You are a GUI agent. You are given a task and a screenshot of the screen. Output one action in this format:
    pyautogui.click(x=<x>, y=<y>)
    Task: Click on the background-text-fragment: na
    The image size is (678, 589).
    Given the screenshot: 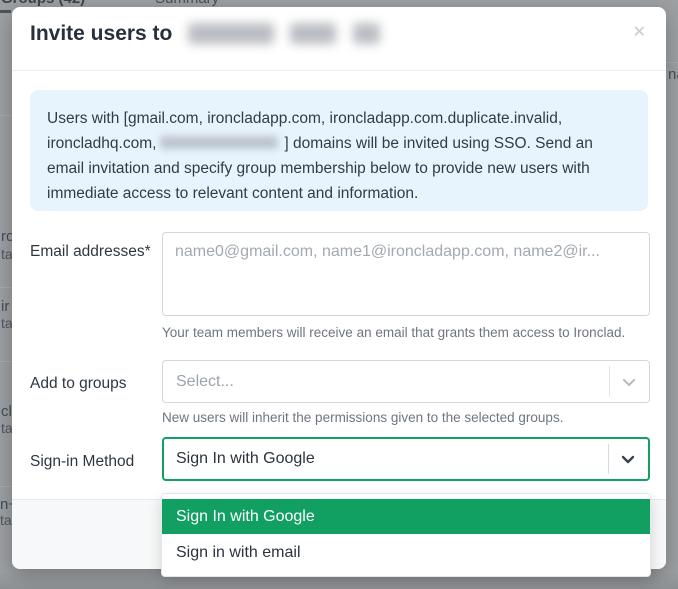 What is the action you would take?
    pyautogui.click(x=673, y=74)
    